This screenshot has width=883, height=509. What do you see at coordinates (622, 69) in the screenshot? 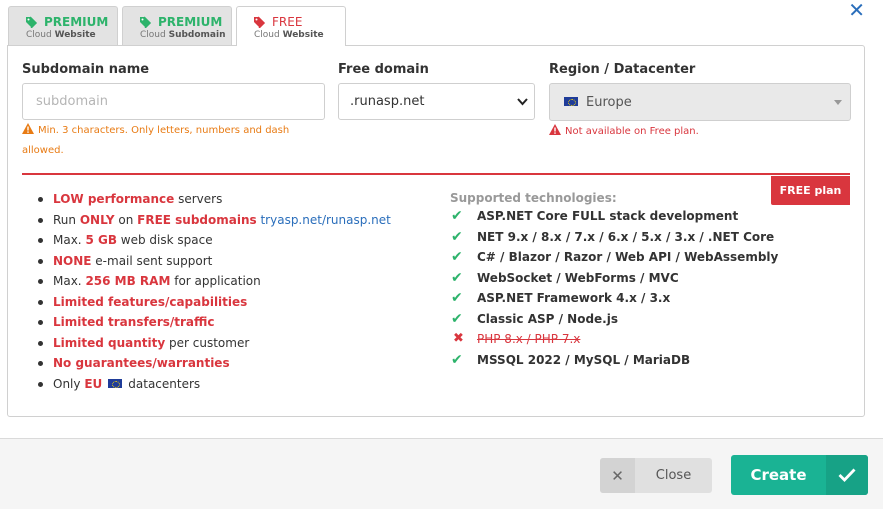
I see `region-label: Region / Datacenter` at bounding box center [622, 69].